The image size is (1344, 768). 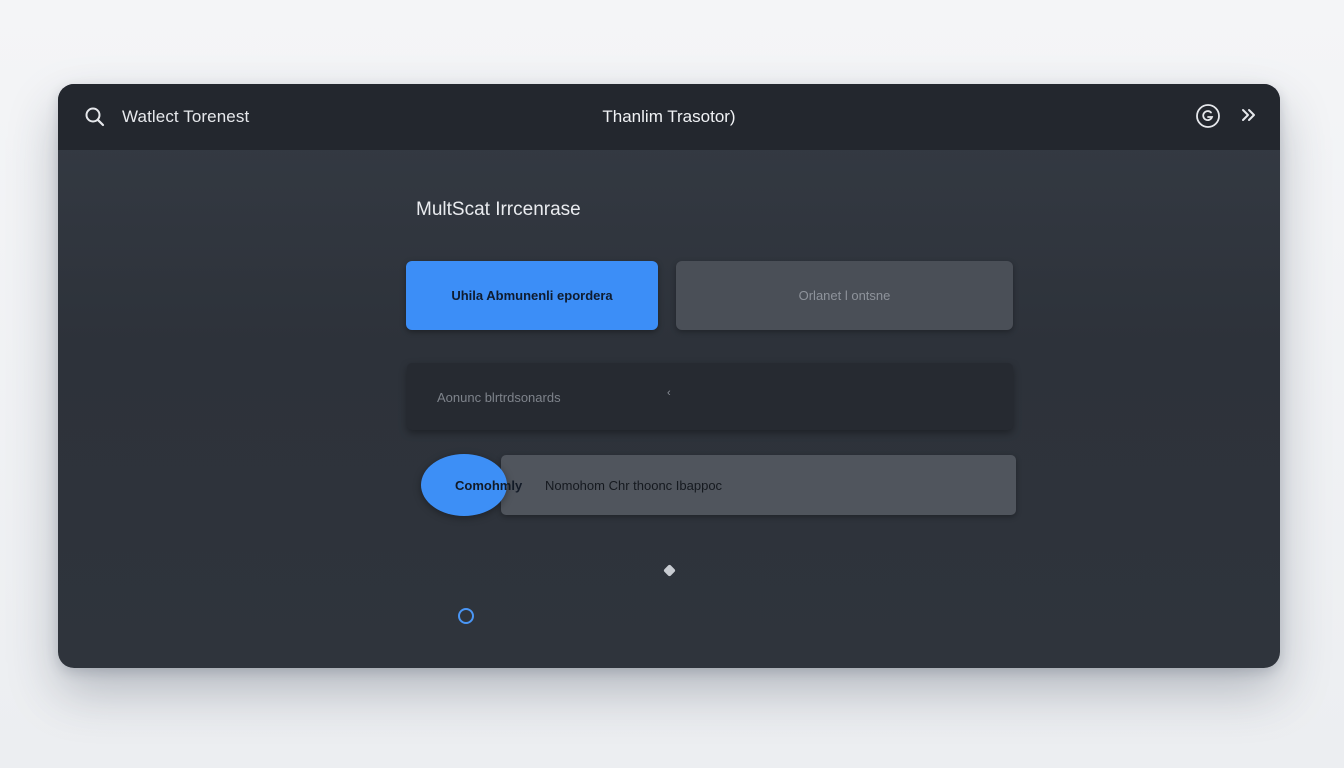 I want to click on caret-left-icon: ‹, so click(x=669, y=393).